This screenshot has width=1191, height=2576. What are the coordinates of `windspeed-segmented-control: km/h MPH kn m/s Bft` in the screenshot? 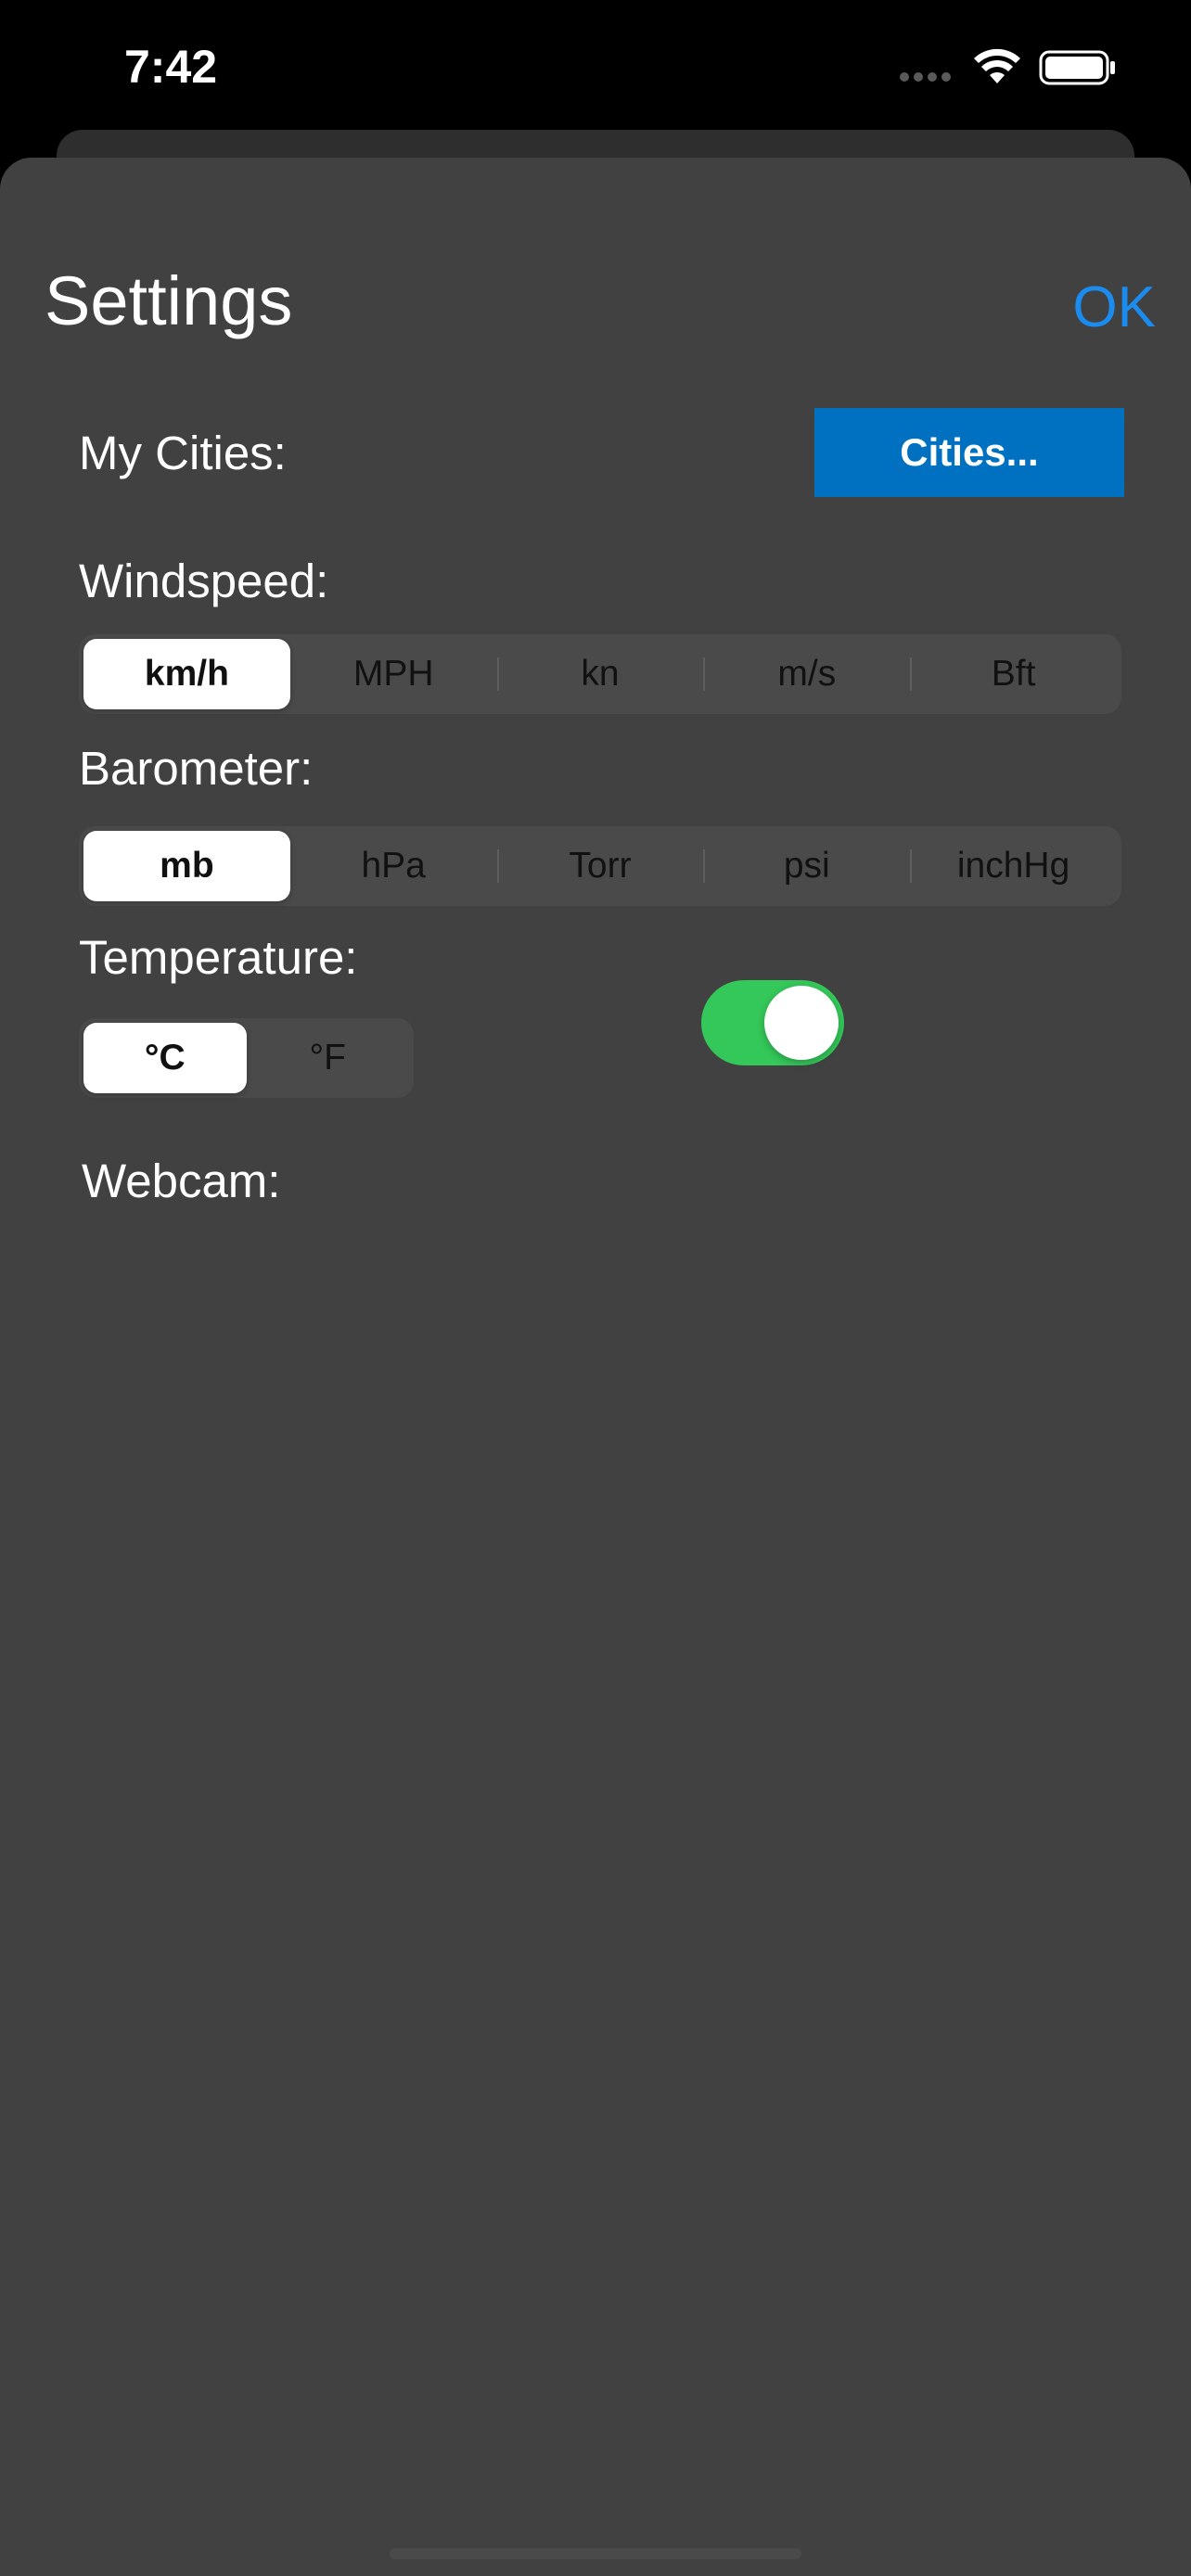 It's located at (600, 674).